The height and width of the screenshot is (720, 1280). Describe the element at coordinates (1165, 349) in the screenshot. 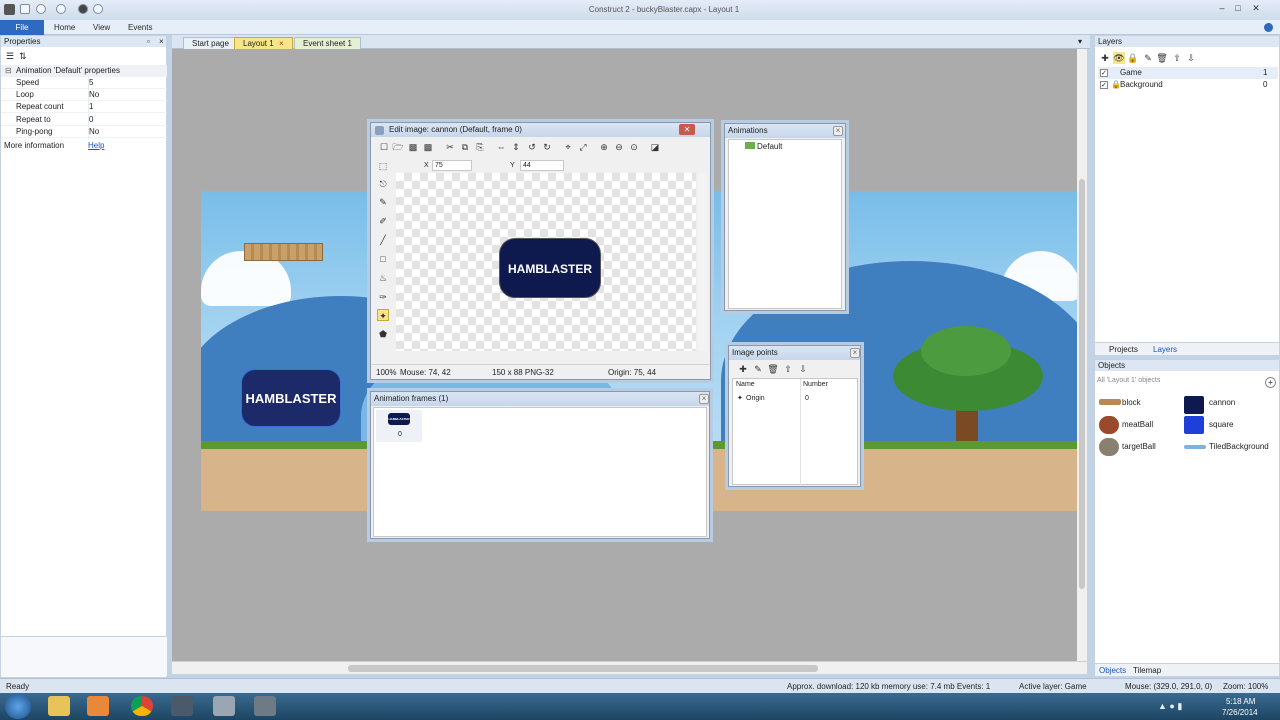

I see `tab-layers: Layers` at that location.